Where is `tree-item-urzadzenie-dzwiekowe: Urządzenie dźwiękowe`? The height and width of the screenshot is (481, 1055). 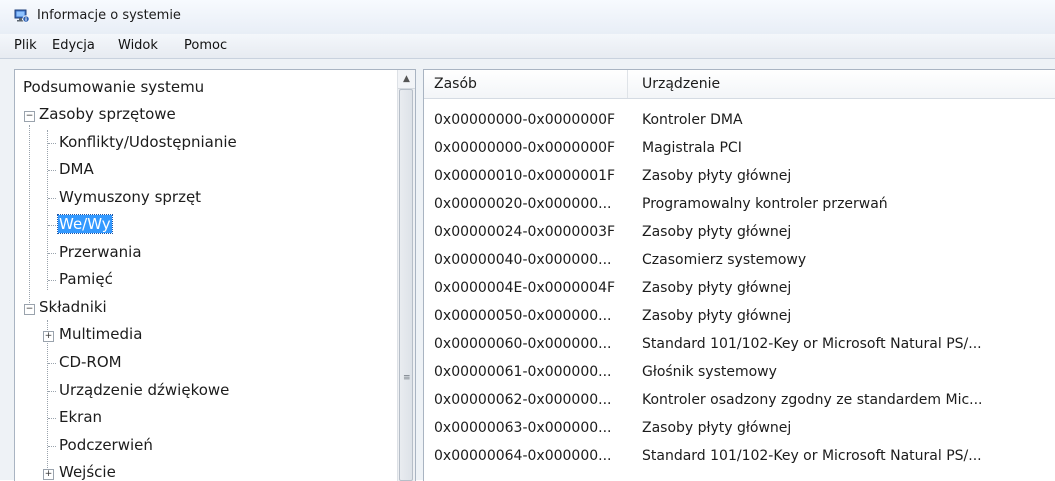
tree-item-urzadzenie-dzwiekowe: Urządzenie dźwiękowe is located at coordinates (144, 390).